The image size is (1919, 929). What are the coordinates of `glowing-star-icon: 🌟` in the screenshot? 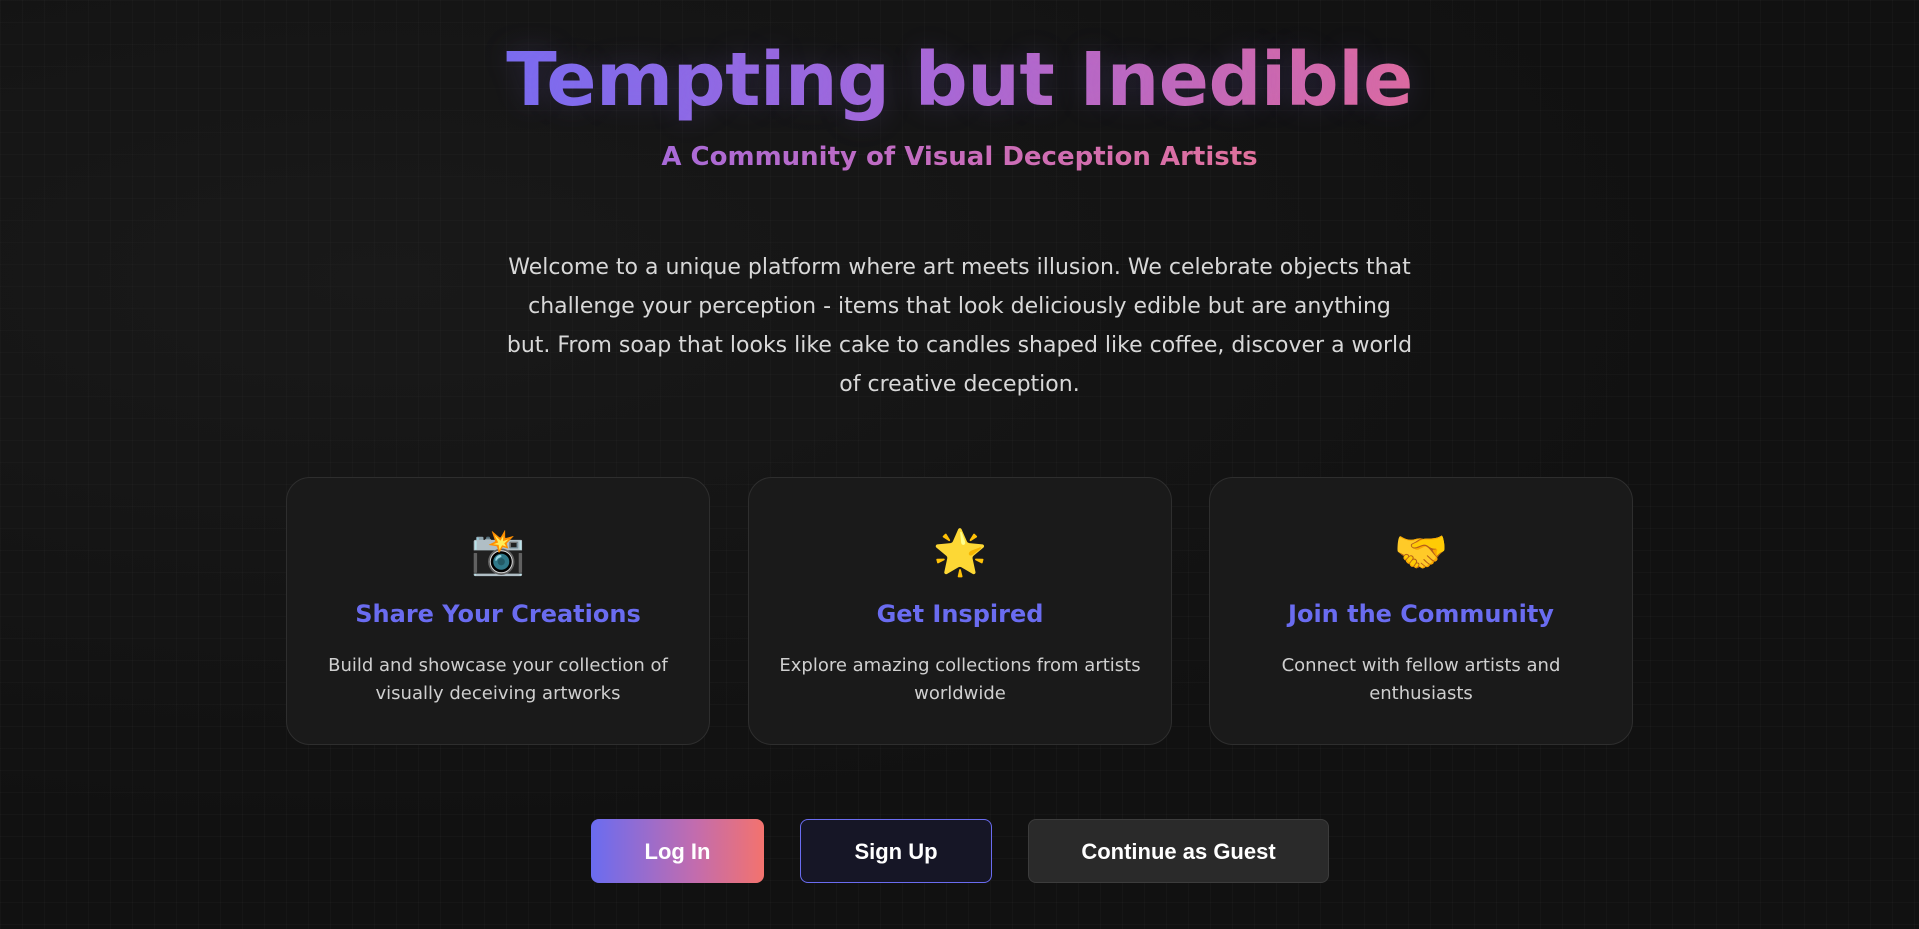 It's located at (960, 552).